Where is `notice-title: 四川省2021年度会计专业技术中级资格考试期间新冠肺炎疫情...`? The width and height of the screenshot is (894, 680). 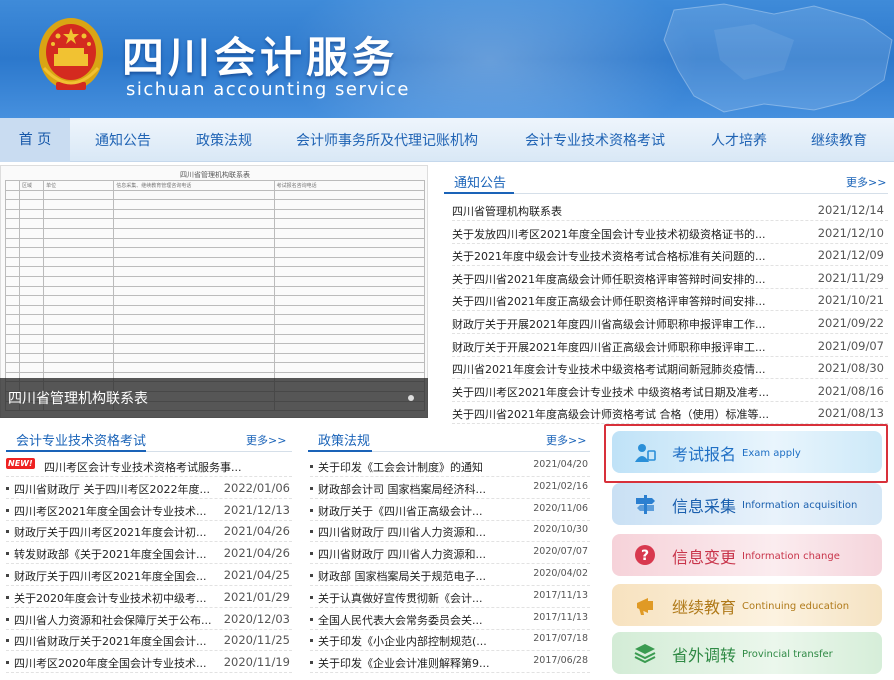
notice-title: 四川省2021年度会计专业技术中级资格考试期间新冠肺炎疫情... is located at coordinates (619, 369).